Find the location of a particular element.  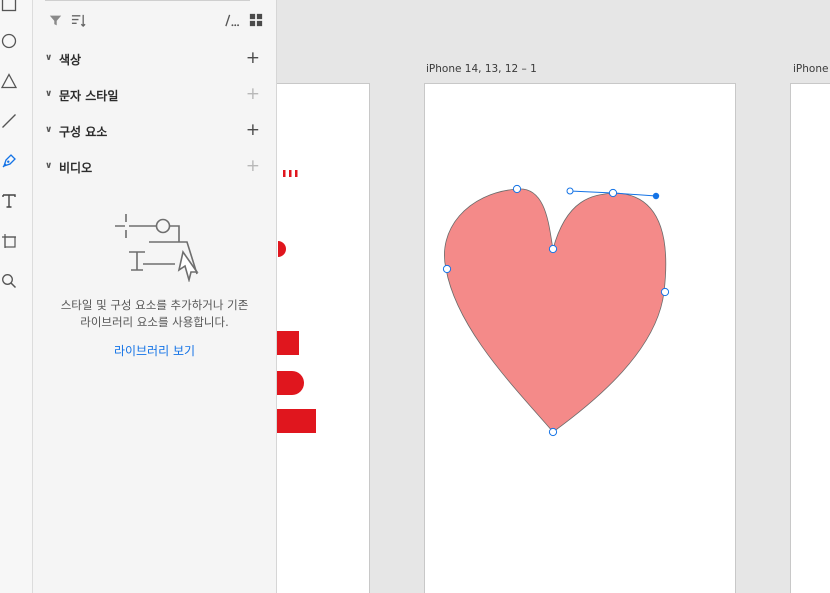

sort-icon is located at coordinates (78, 20).